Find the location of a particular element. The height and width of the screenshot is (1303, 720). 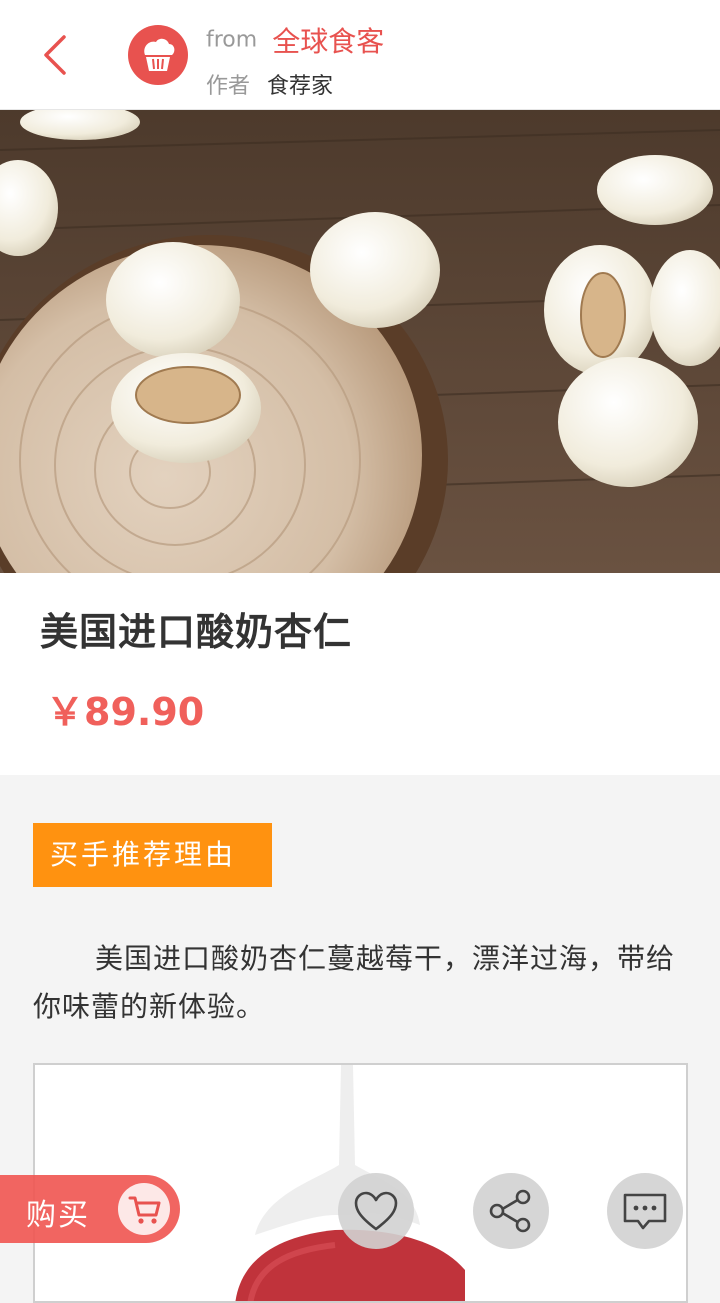

heart-icon is located at coordinates (376, 1211).